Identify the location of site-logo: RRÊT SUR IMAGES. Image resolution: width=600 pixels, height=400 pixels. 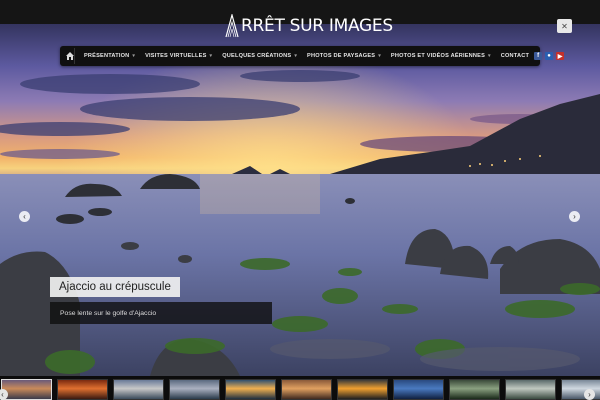
(309, 26).